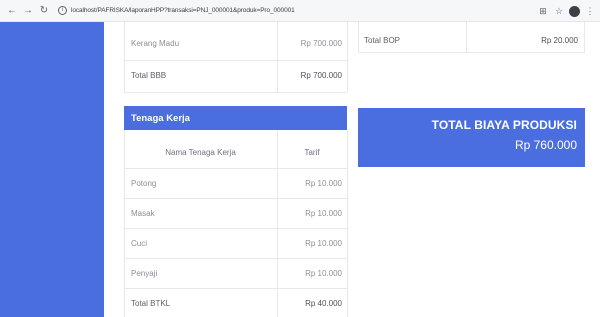 The height and width of the screenshot is (317, 600). I want to click on column-header-tarif: Tarif, so click(312, 152).